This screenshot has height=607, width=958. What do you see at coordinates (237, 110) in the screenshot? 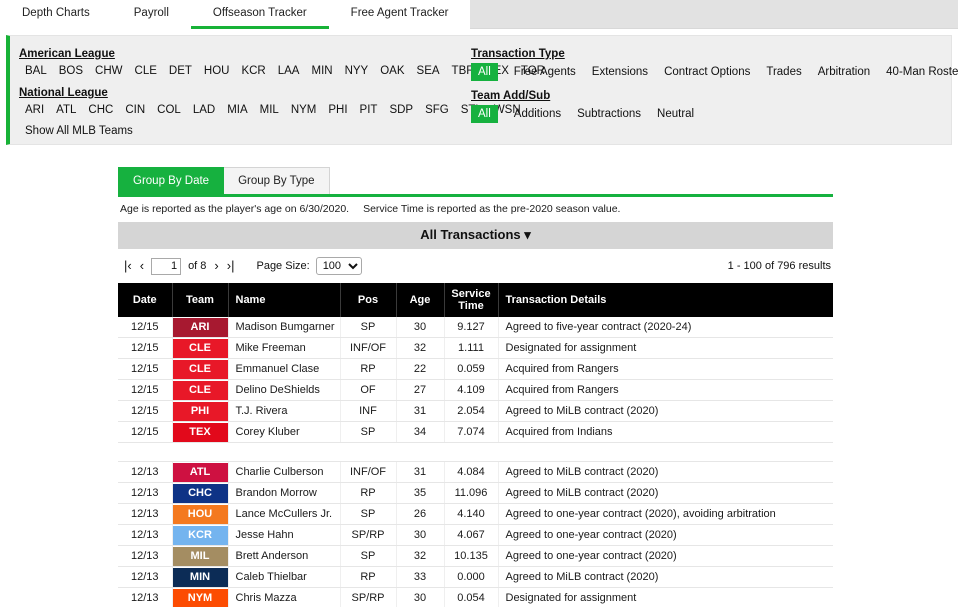
I see `team-filter-mia: MIA` at bounding box center [237, 110].